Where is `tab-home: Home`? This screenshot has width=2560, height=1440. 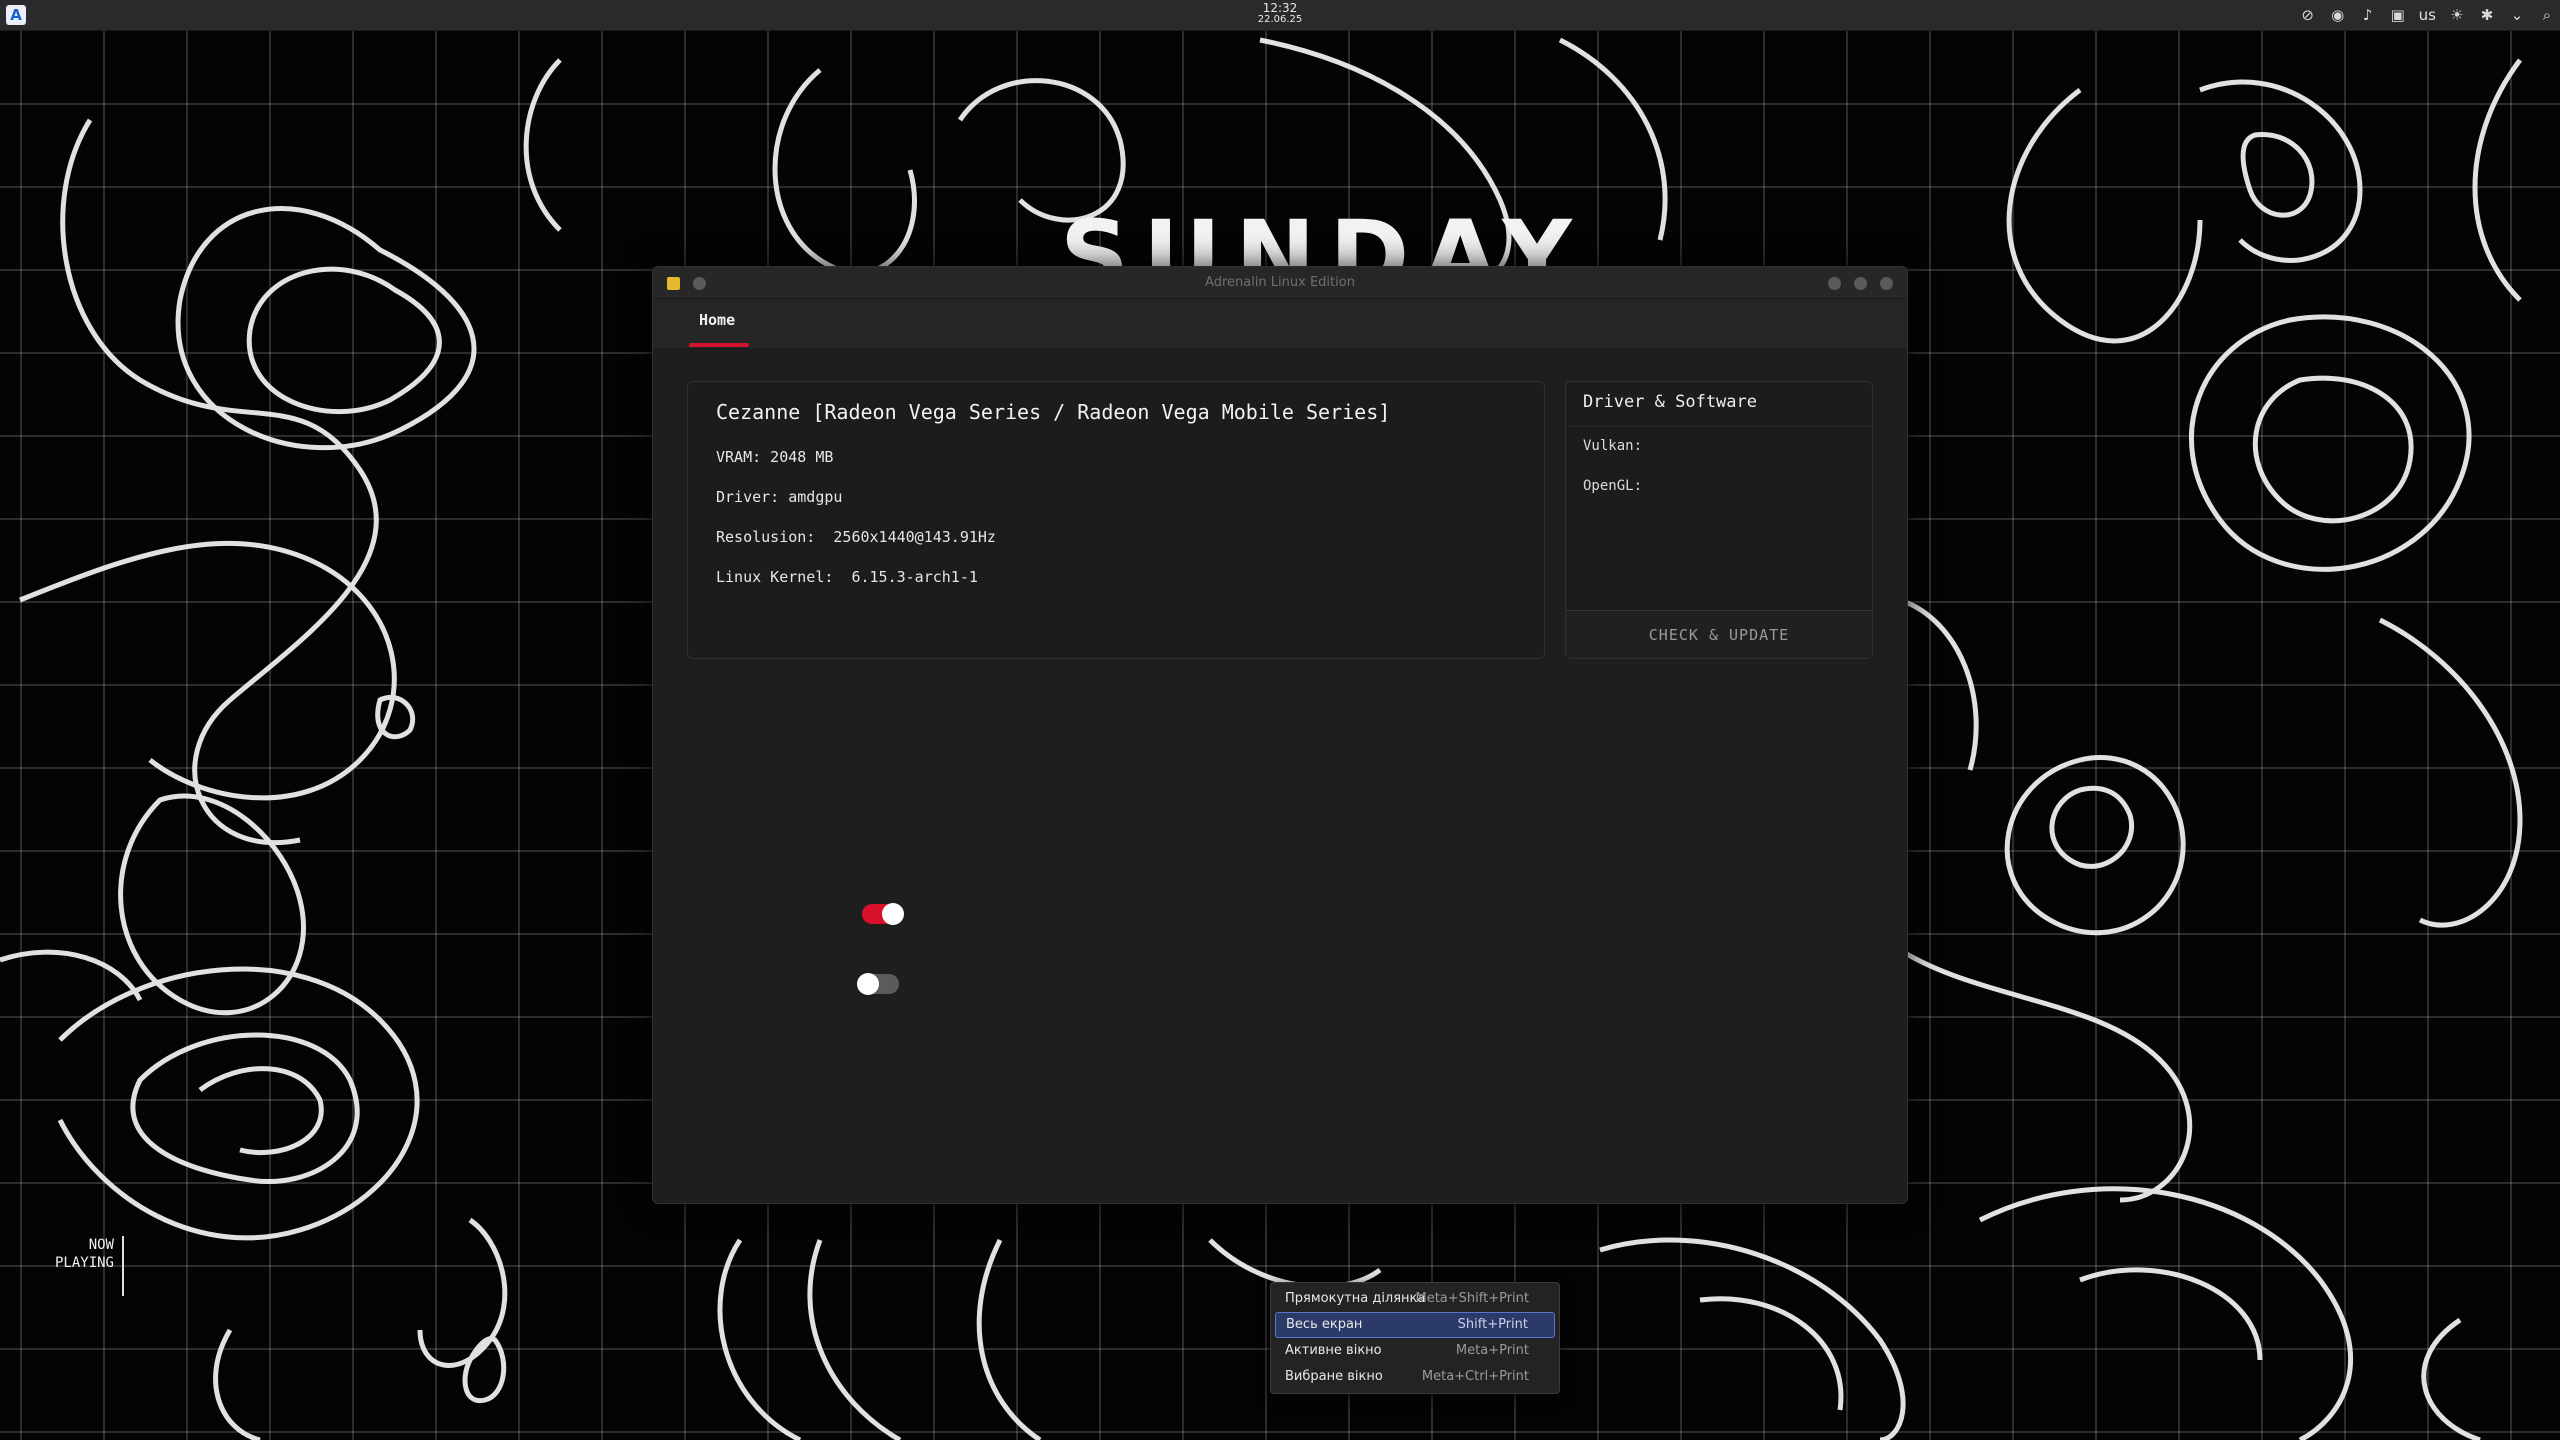
tab-home: Home is located at coordinates (717, 324).